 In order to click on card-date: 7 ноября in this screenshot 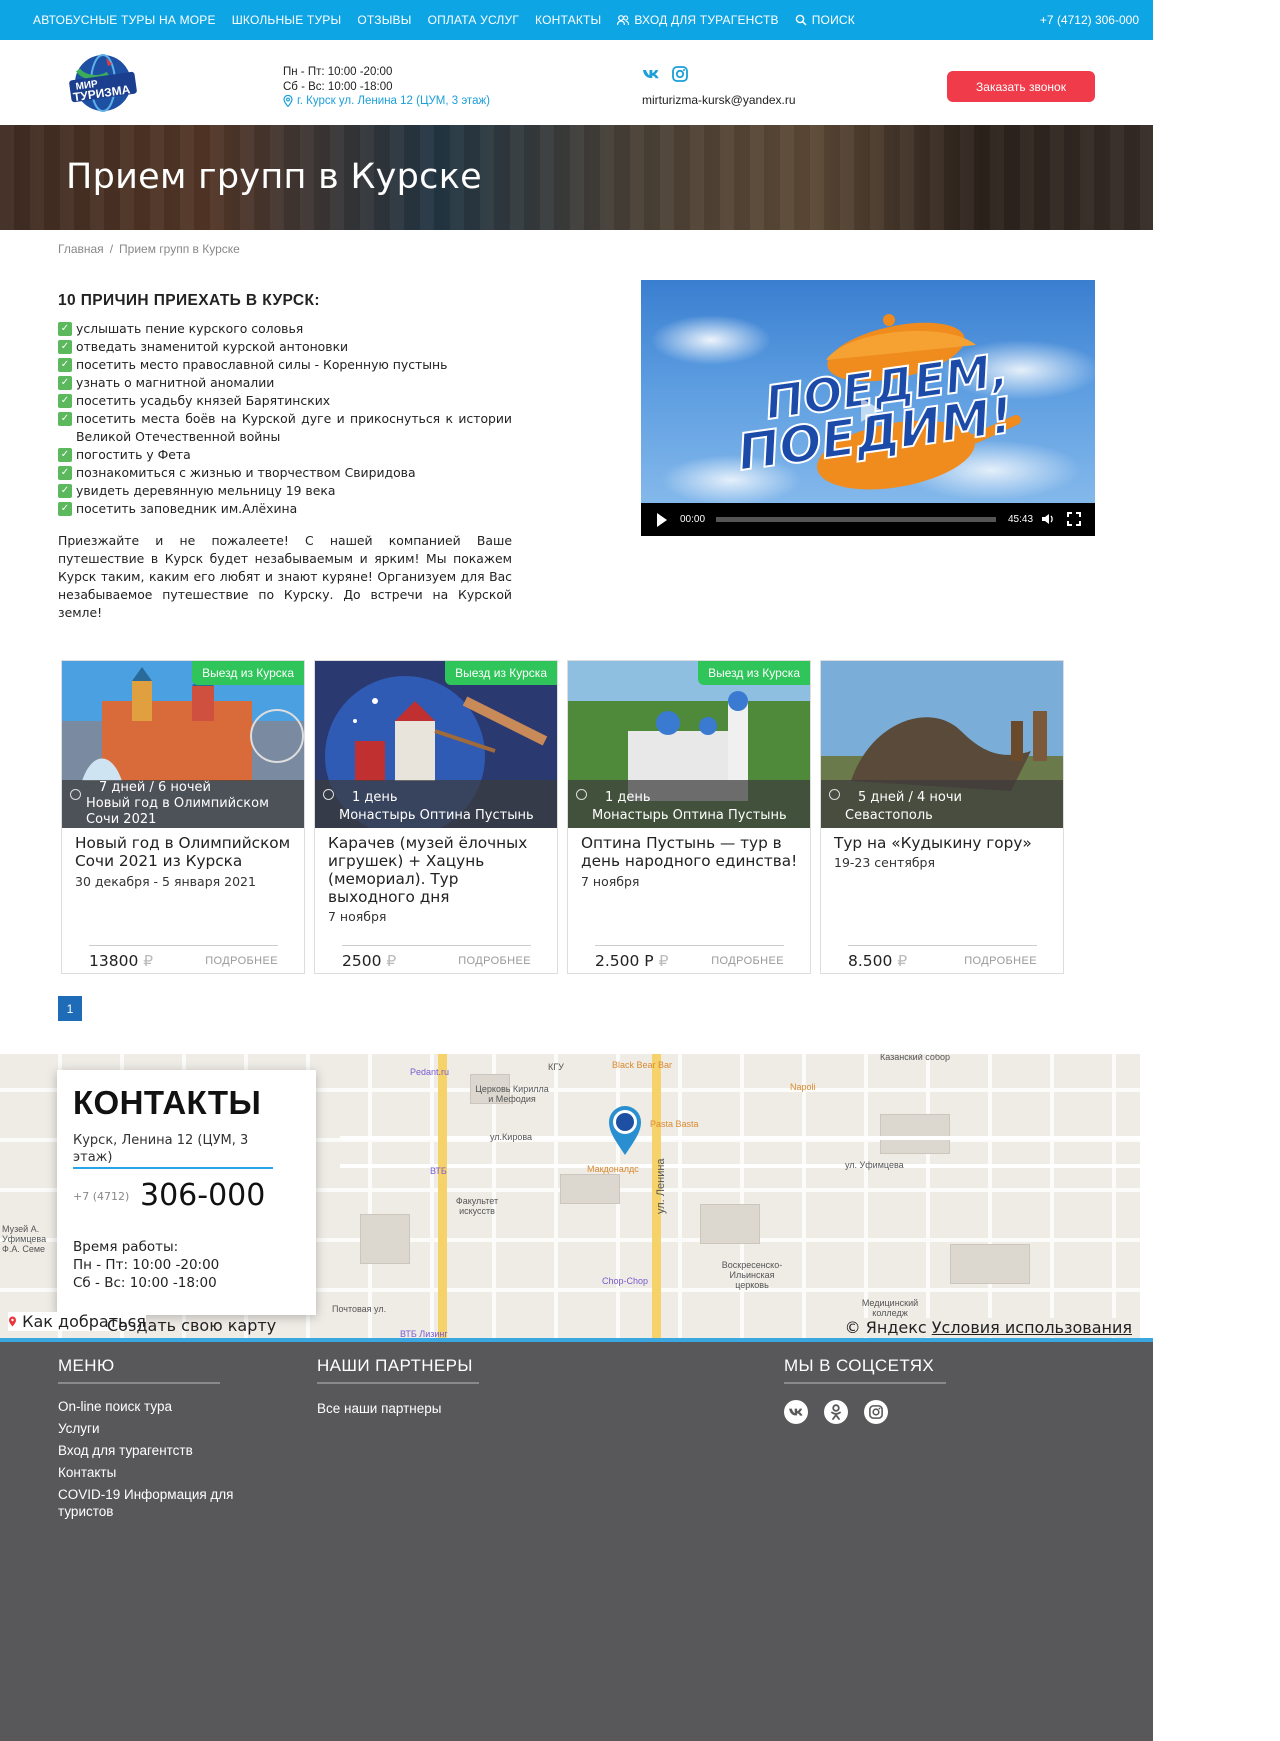, I will do `click(357, 916)`.